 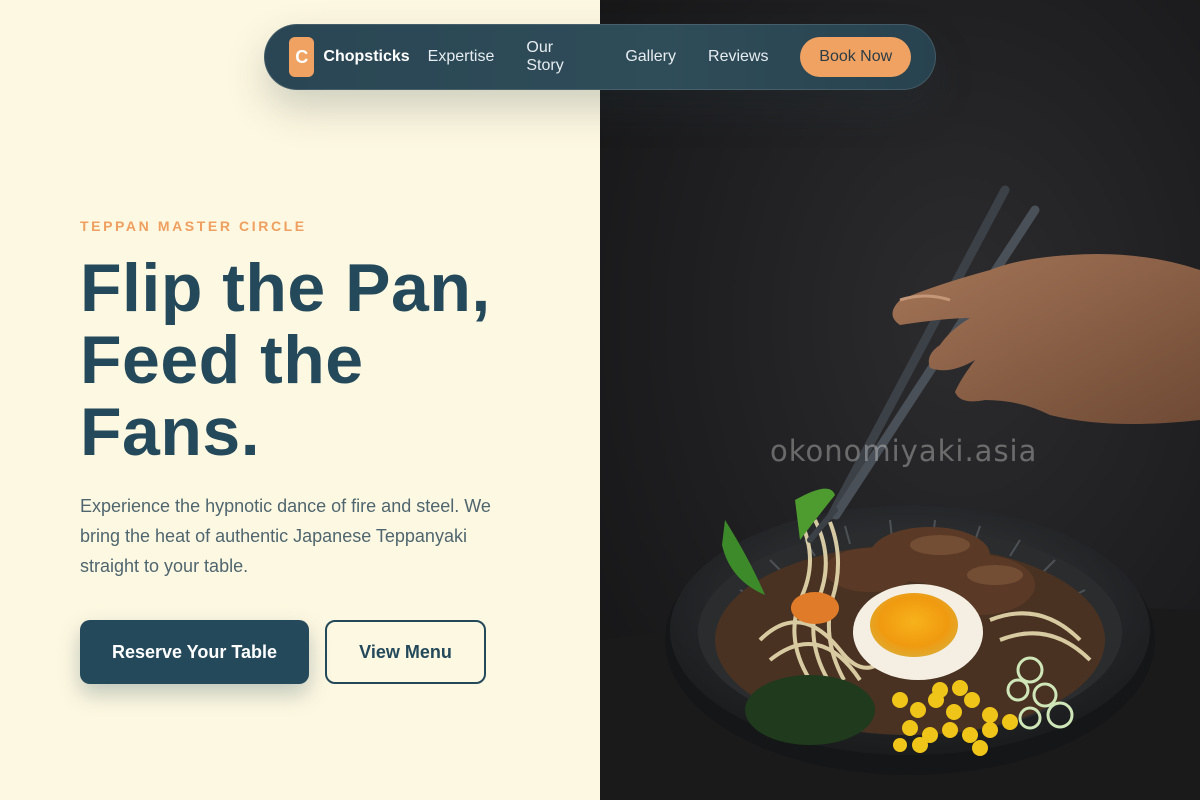 I want to click on logo-icon: C, so click(x=302, y=57).